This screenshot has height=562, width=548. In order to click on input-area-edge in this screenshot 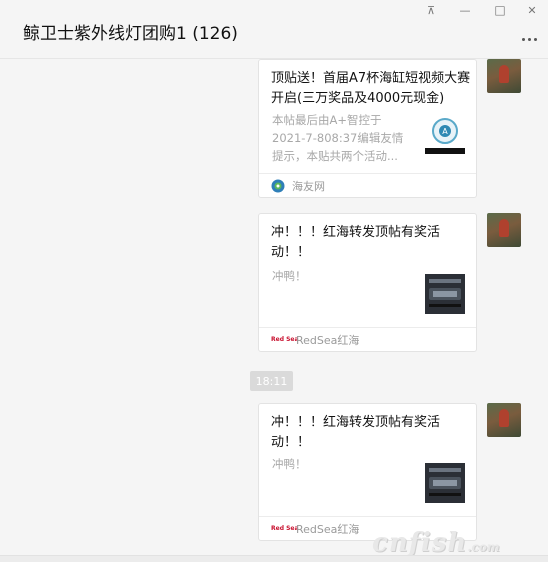, I will do `click(274, 558)`.